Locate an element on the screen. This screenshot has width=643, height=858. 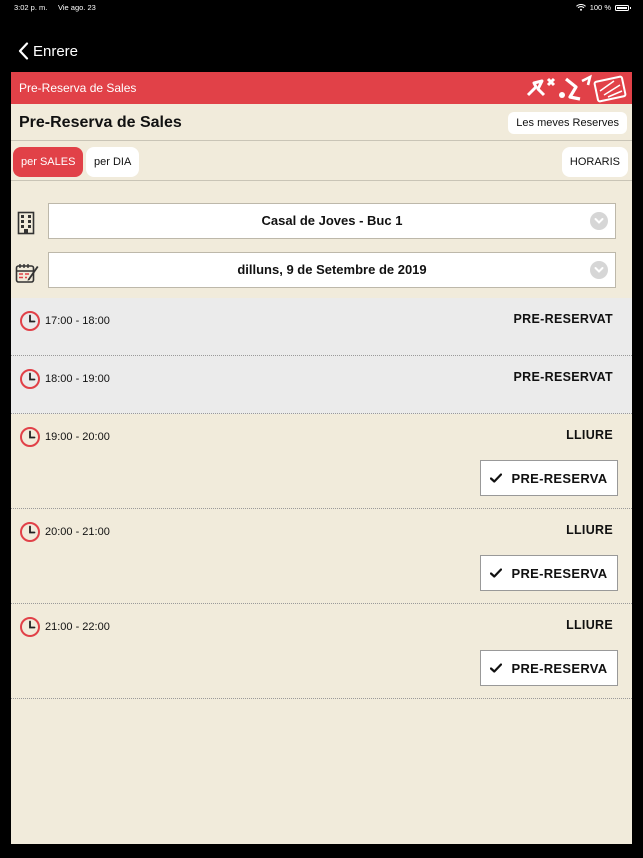
building-icon is located at coordinates (26, 223).